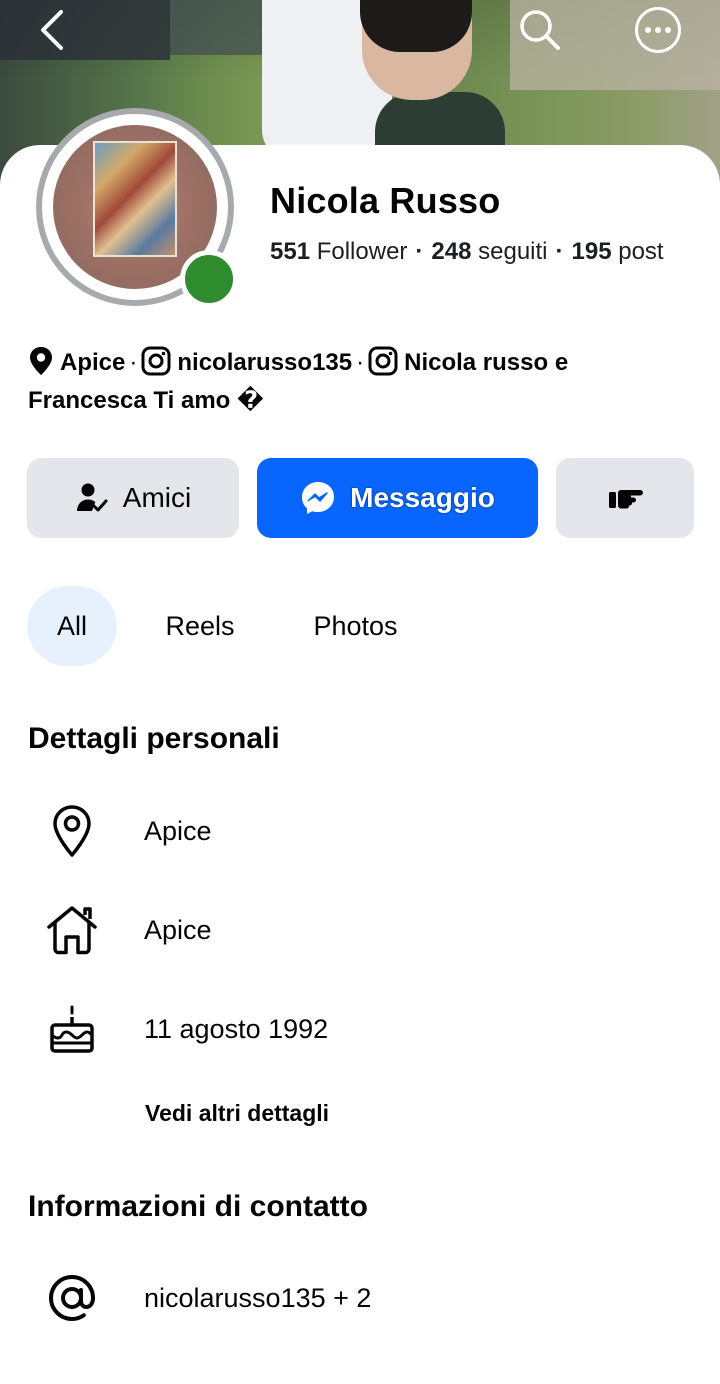  Describe the element at coordinates (360, 831) in the screenshot. I see `detail-row-location: Apice` at that location.